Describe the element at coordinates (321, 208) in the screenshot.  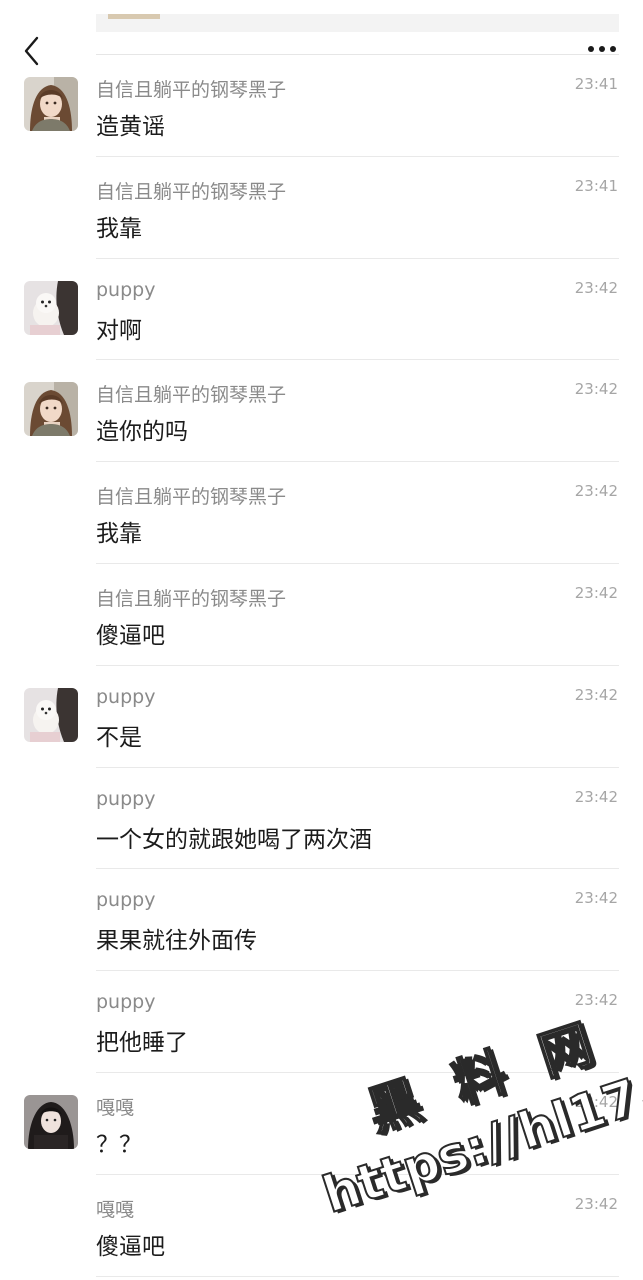
I see `message-row: 自信且躺平的钢琴黑子 23:41 我靠` at that location.